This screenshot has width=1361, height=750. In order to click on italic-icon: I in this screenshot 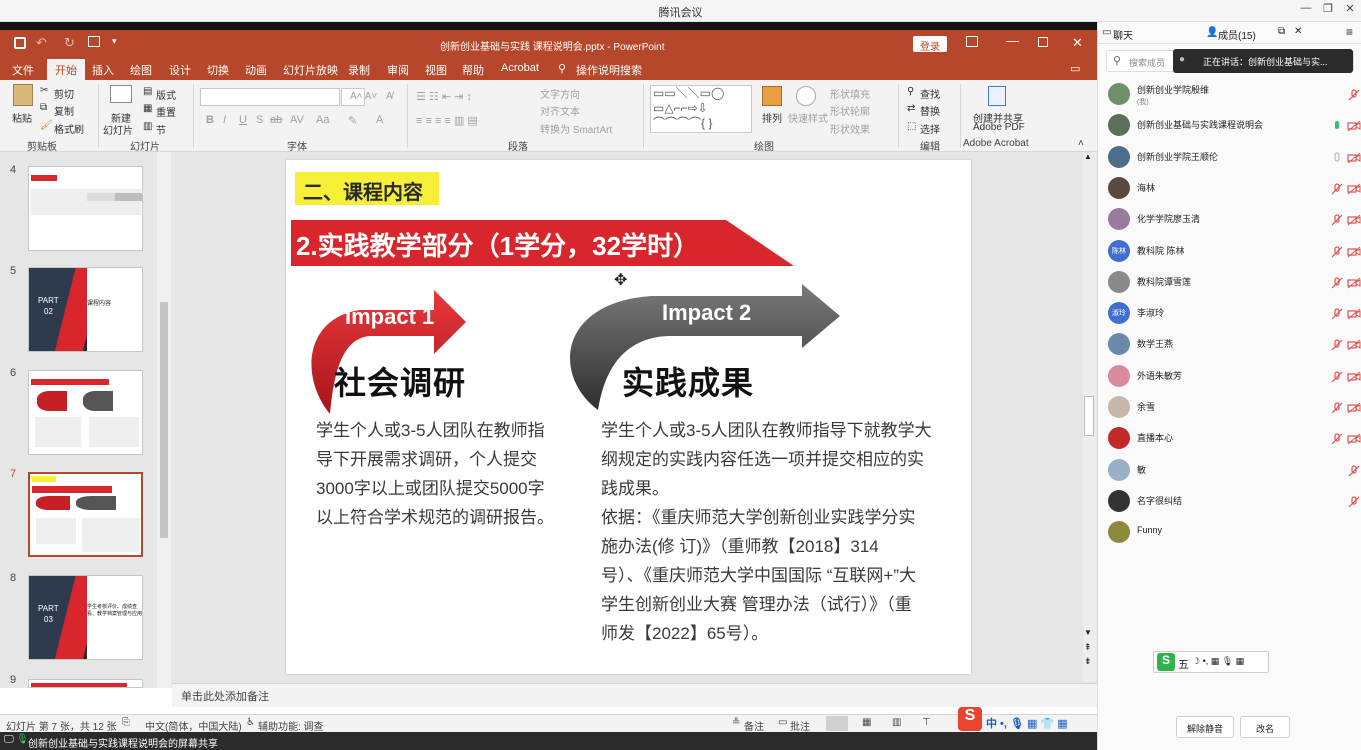, I will do `click(224, 120)`.